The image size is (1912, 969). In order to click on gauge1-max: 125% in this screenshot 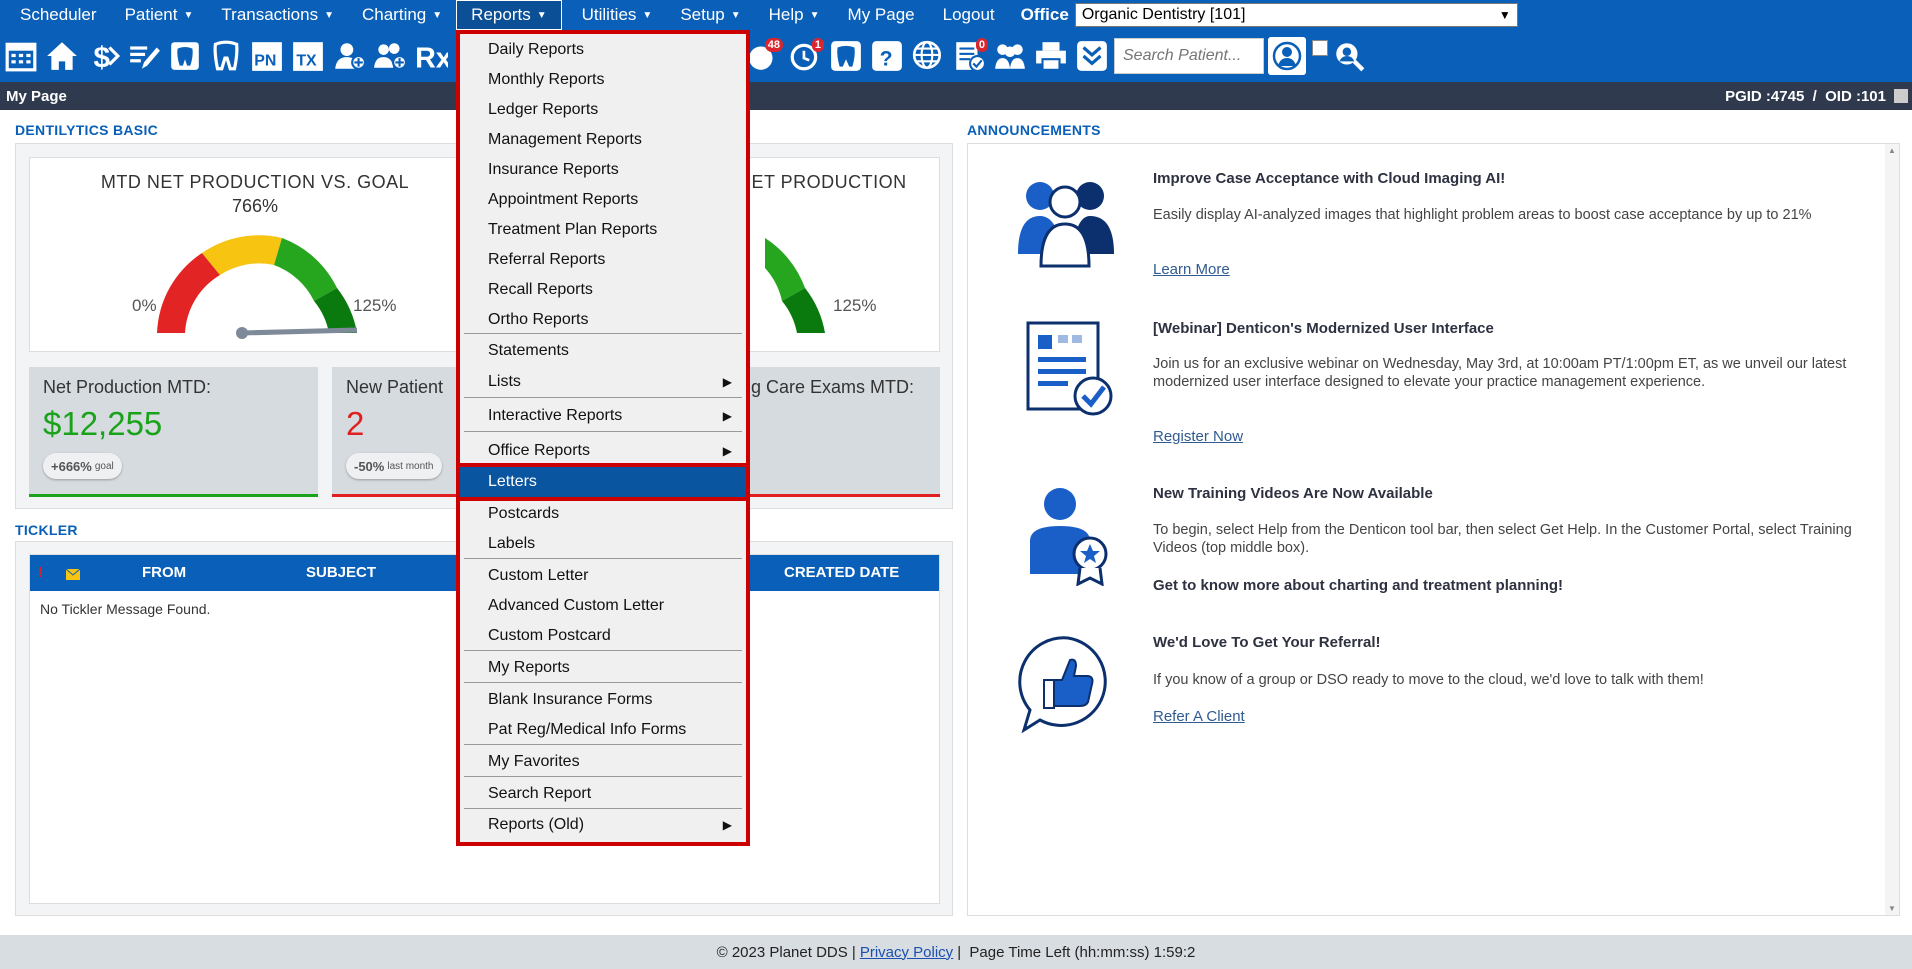, I will do `click(375, 305)`.